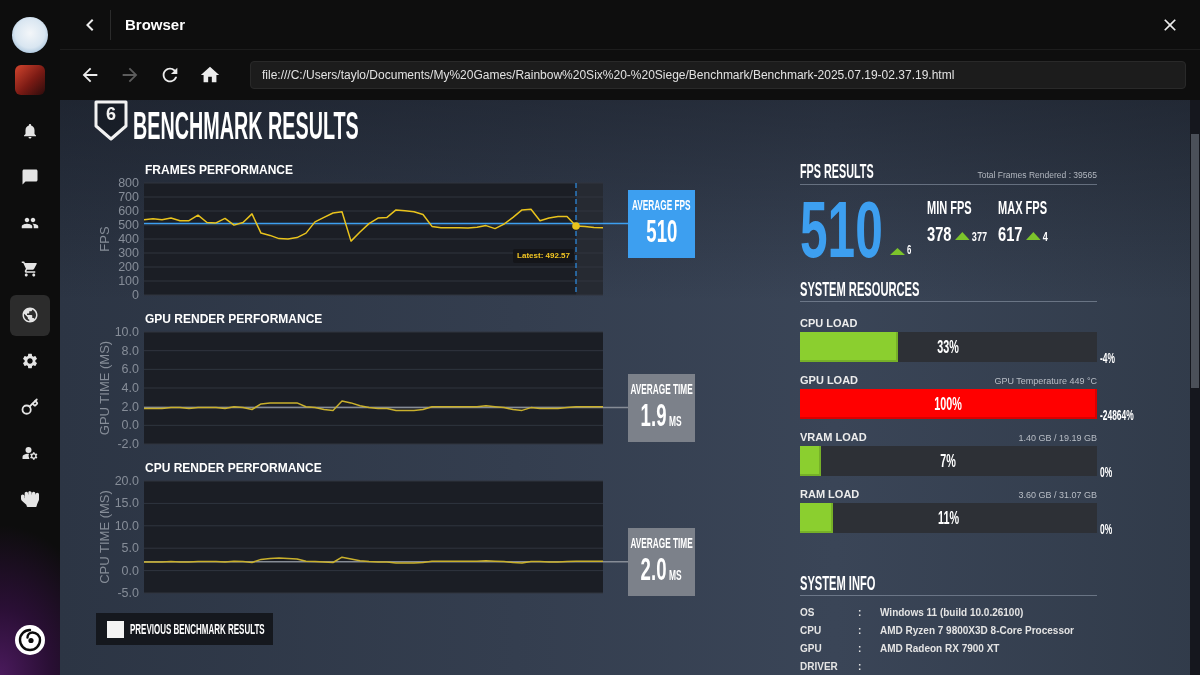 The height and width of the screenshot is (675, 1200). Describe the element at coordinates (128, 239) in the screenshot. I see `y-tick-label: 400` at that location.